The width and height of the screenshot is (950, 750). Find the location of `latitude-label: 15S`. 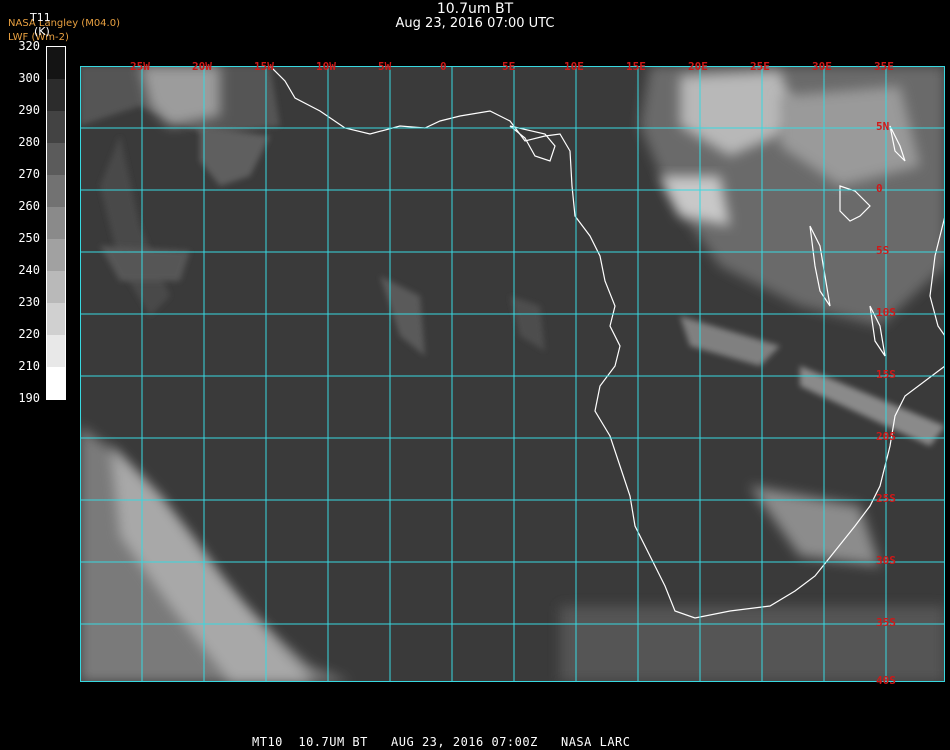

latitude-label: 15S is located at coordinates (886, 374).